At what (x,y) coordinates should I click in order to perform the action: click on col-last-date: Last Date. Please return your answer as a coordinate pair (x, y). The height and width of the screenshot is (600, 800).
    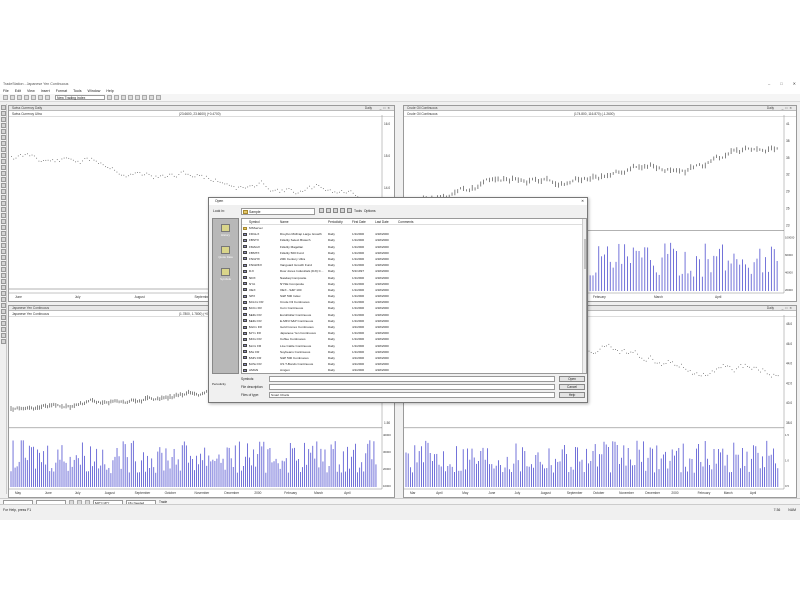
    Looking at the image, I should click on (386, 221).